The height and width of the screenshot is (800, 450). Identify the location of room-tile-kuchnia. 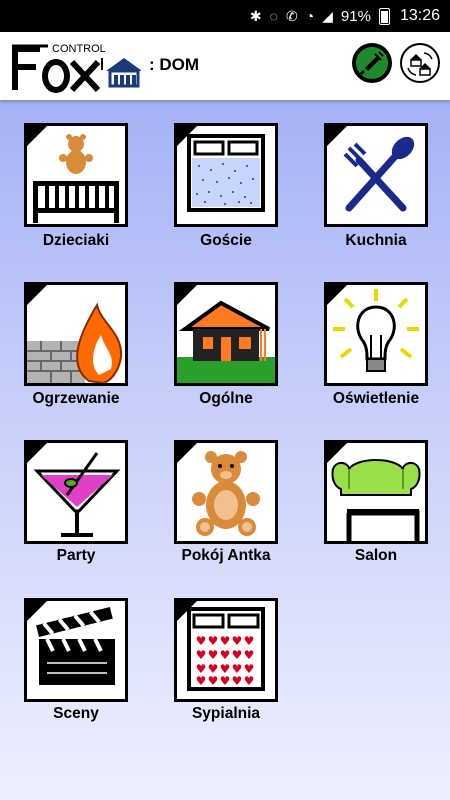
(376, 175).